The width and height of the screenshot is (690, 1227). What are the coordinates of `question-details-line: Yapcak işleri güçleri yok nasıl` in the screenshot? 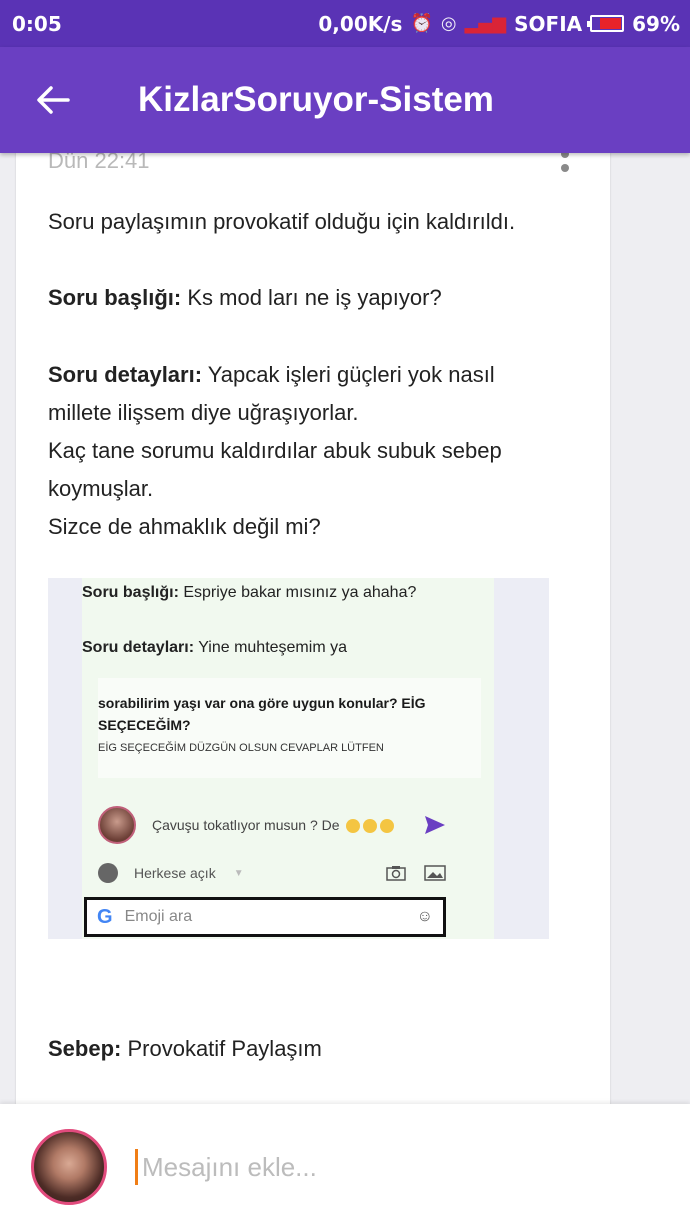 It's located at (348, 374).